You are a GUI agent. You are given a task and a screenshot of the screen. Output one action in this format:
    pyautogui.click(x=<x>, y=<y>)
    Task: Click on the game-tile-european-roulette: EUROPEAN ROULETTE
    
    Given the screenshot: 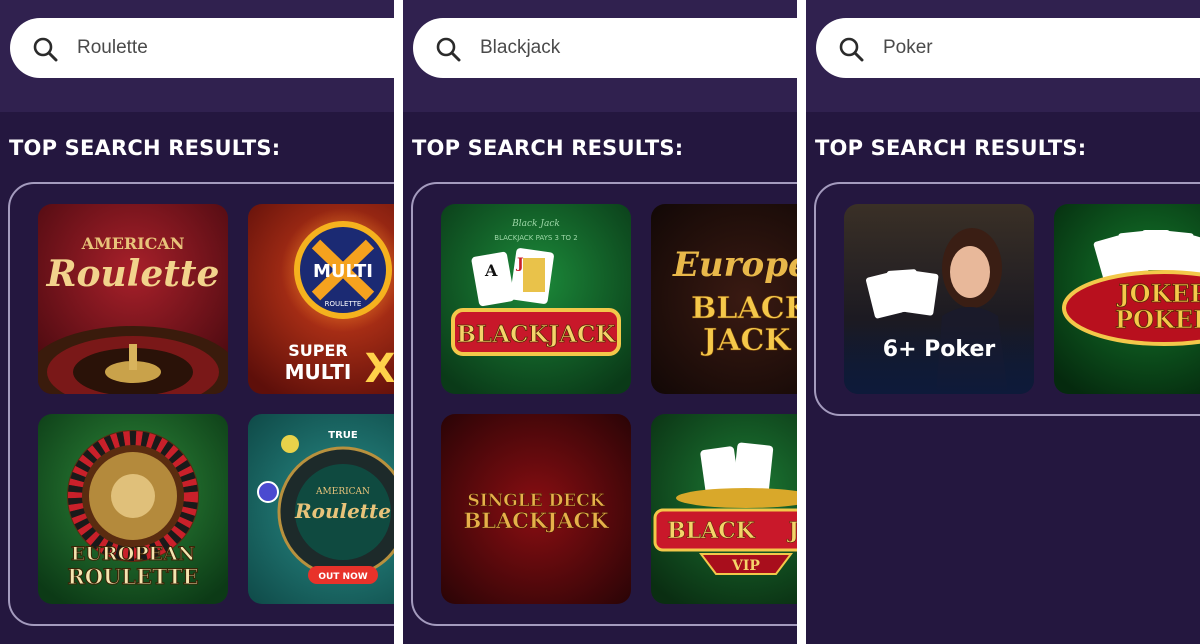 What is the action you would take?
    pyautogui.click(x=133, y=509)
    